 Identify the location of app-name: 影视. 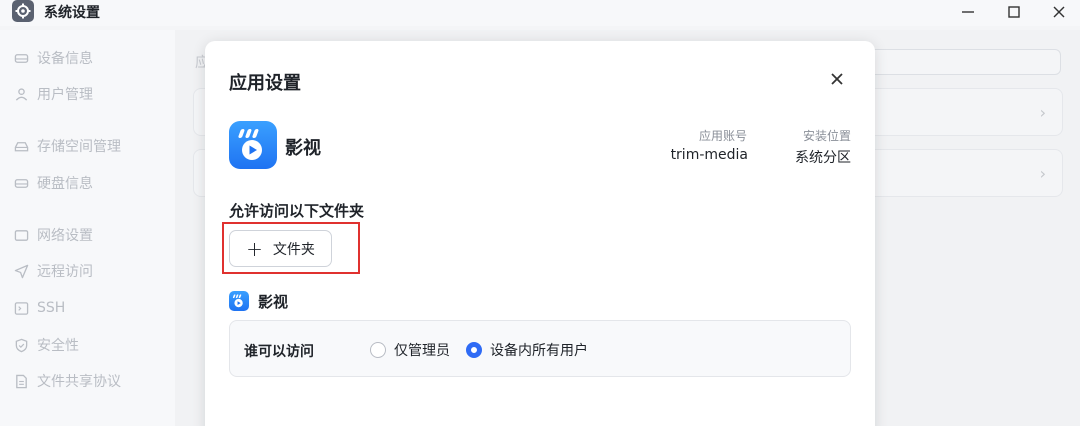
(303, 148).